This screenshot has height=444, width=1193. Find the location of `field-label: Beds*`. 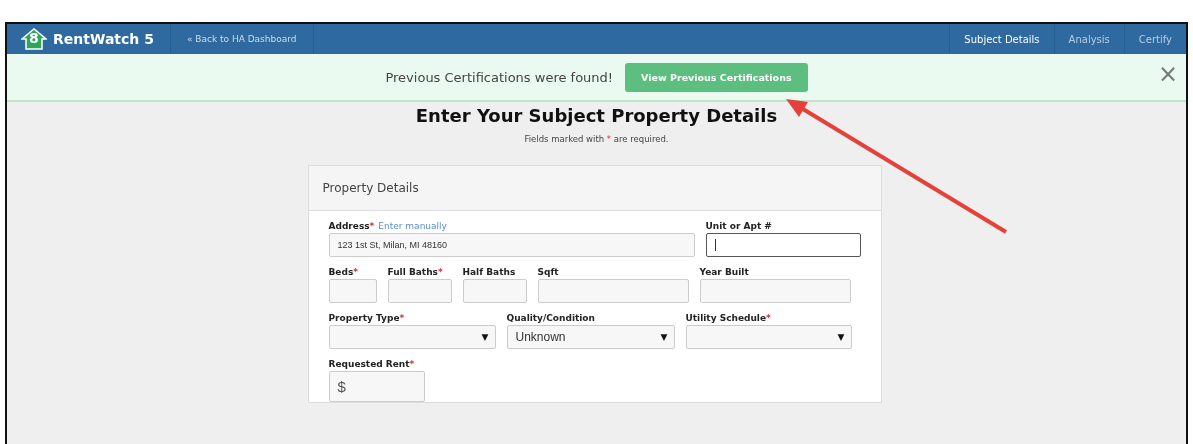

field-label: Beds* is located at coordinates (343, 272).